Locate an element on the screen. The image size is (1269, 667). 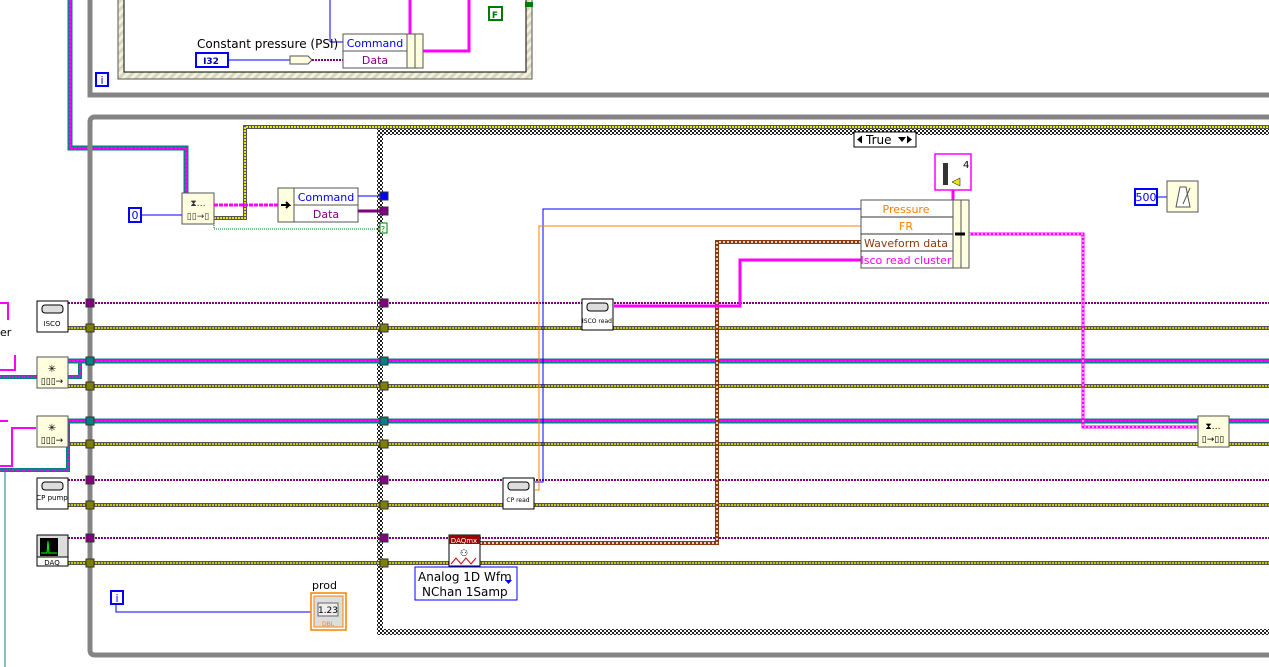
daqmx-read-node: DAQmx ⚇ is located at coordinates (464, 550).